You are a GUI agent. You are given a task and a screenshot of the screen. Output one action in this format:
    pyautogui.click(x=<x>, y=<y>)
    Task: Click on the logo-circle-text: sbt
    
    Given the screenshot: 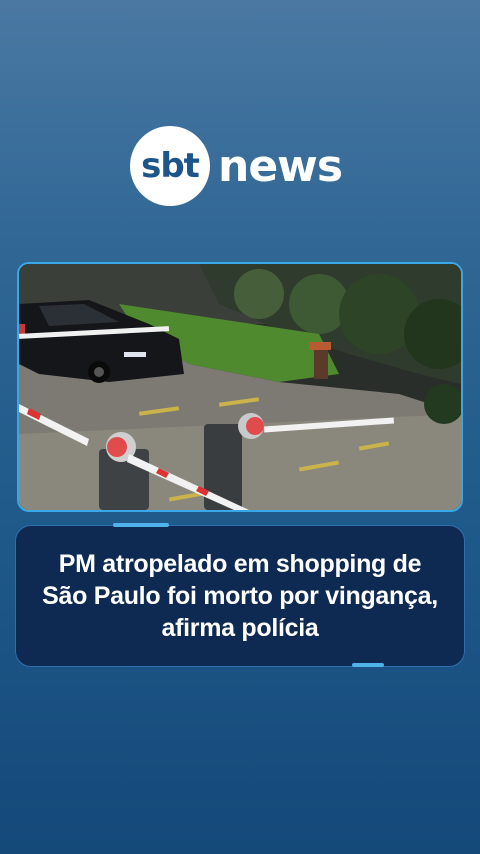 What is the action you would take?
    pyautogui.click(x=170, y=166)
    